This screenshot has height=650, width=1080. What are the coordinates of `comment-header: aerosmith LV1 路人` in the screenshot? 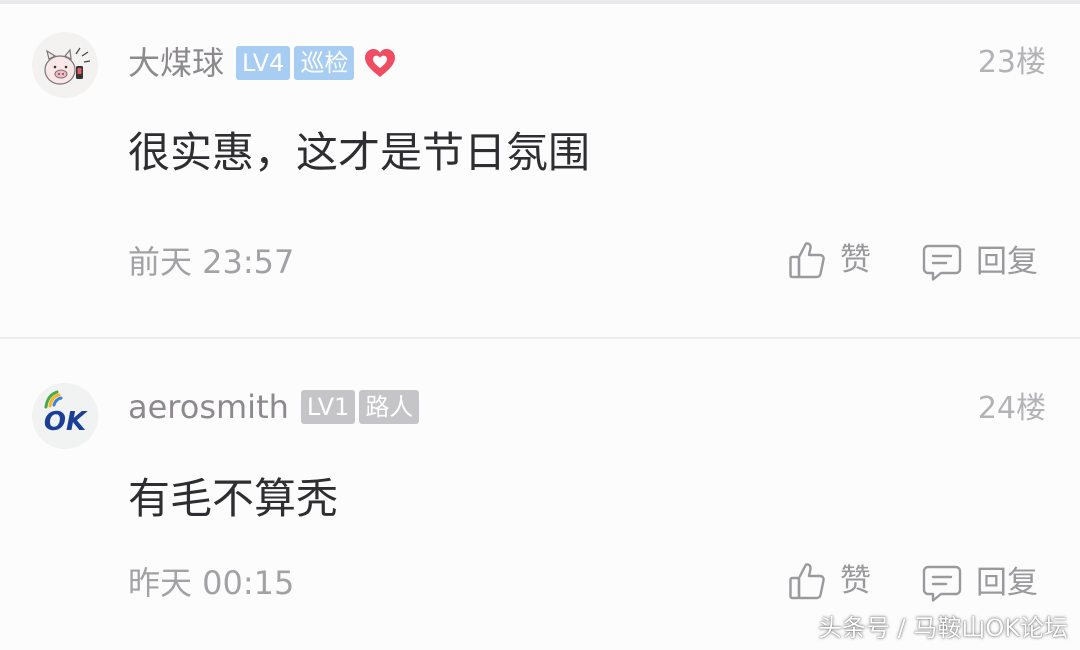 It's located at (274, 407).